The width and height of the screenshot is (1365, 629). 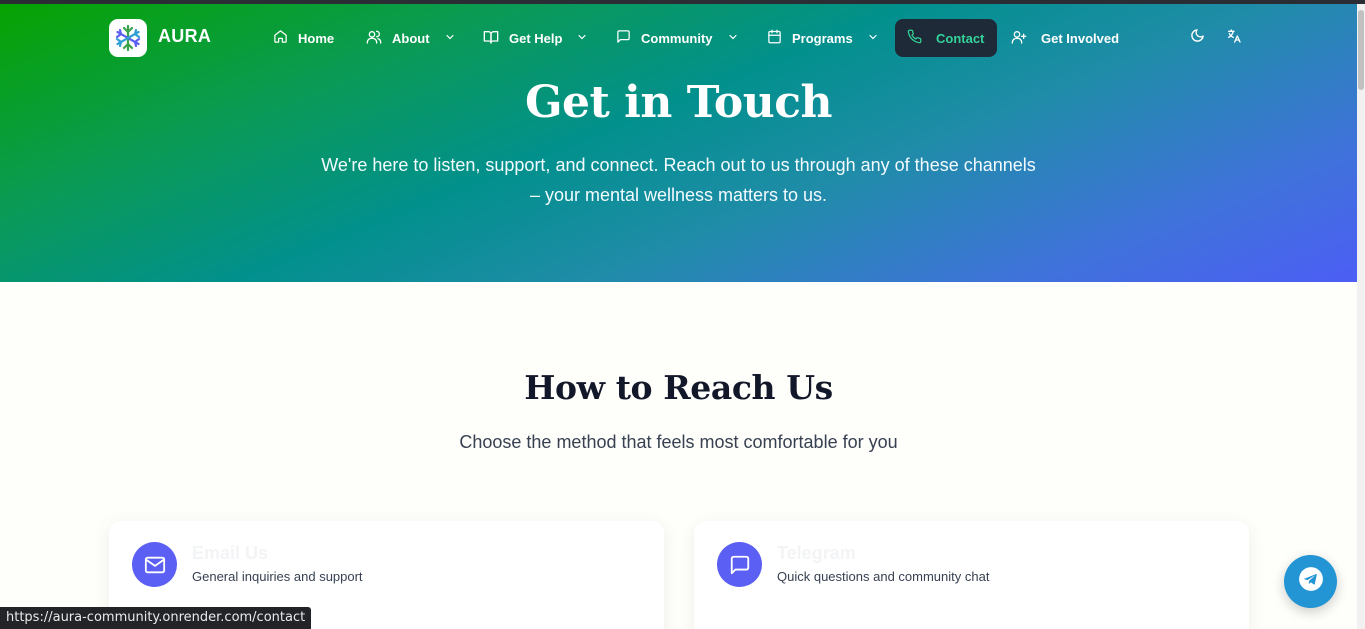 I want to click on email-card-description: General inquiries and support, so click(x=277, y=576).